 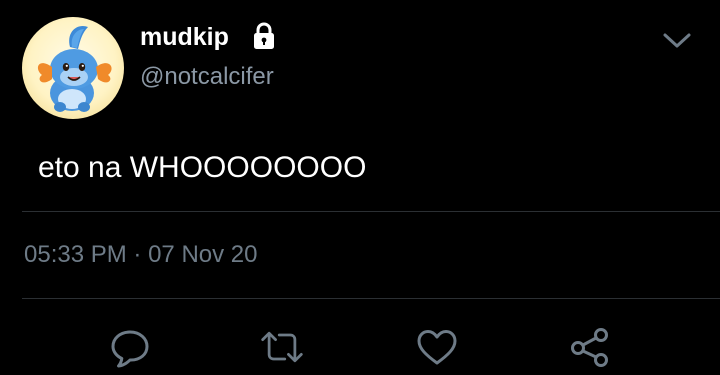 What do you see at coordinates (264, 35) in the screenshot?
I see `lock-icon` at bounding box center [264, 35].